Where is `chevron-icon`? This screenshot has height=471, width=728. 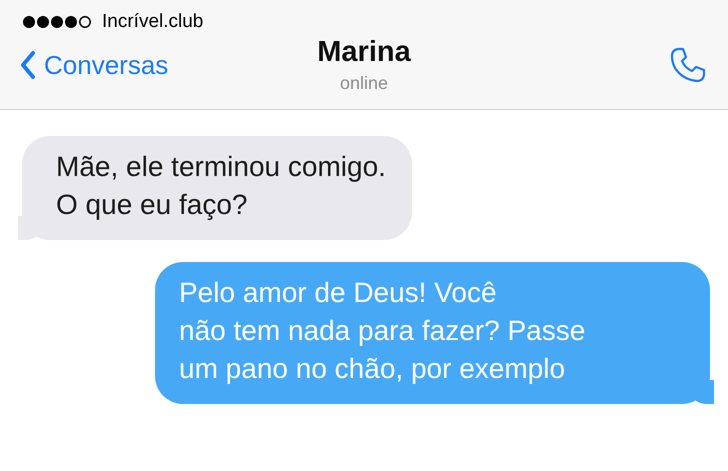 chevron-icon is located at coordinates (28, 65).